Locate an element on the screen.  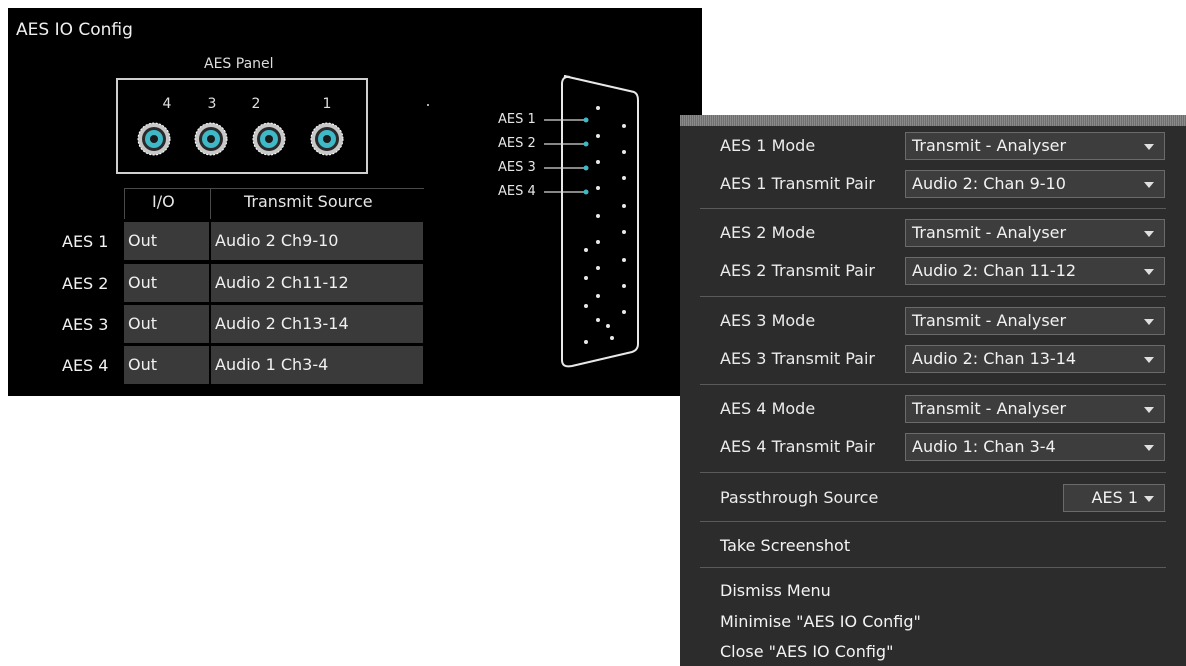
io-cell-aes-3: Out is located at coordinates (166, 324).